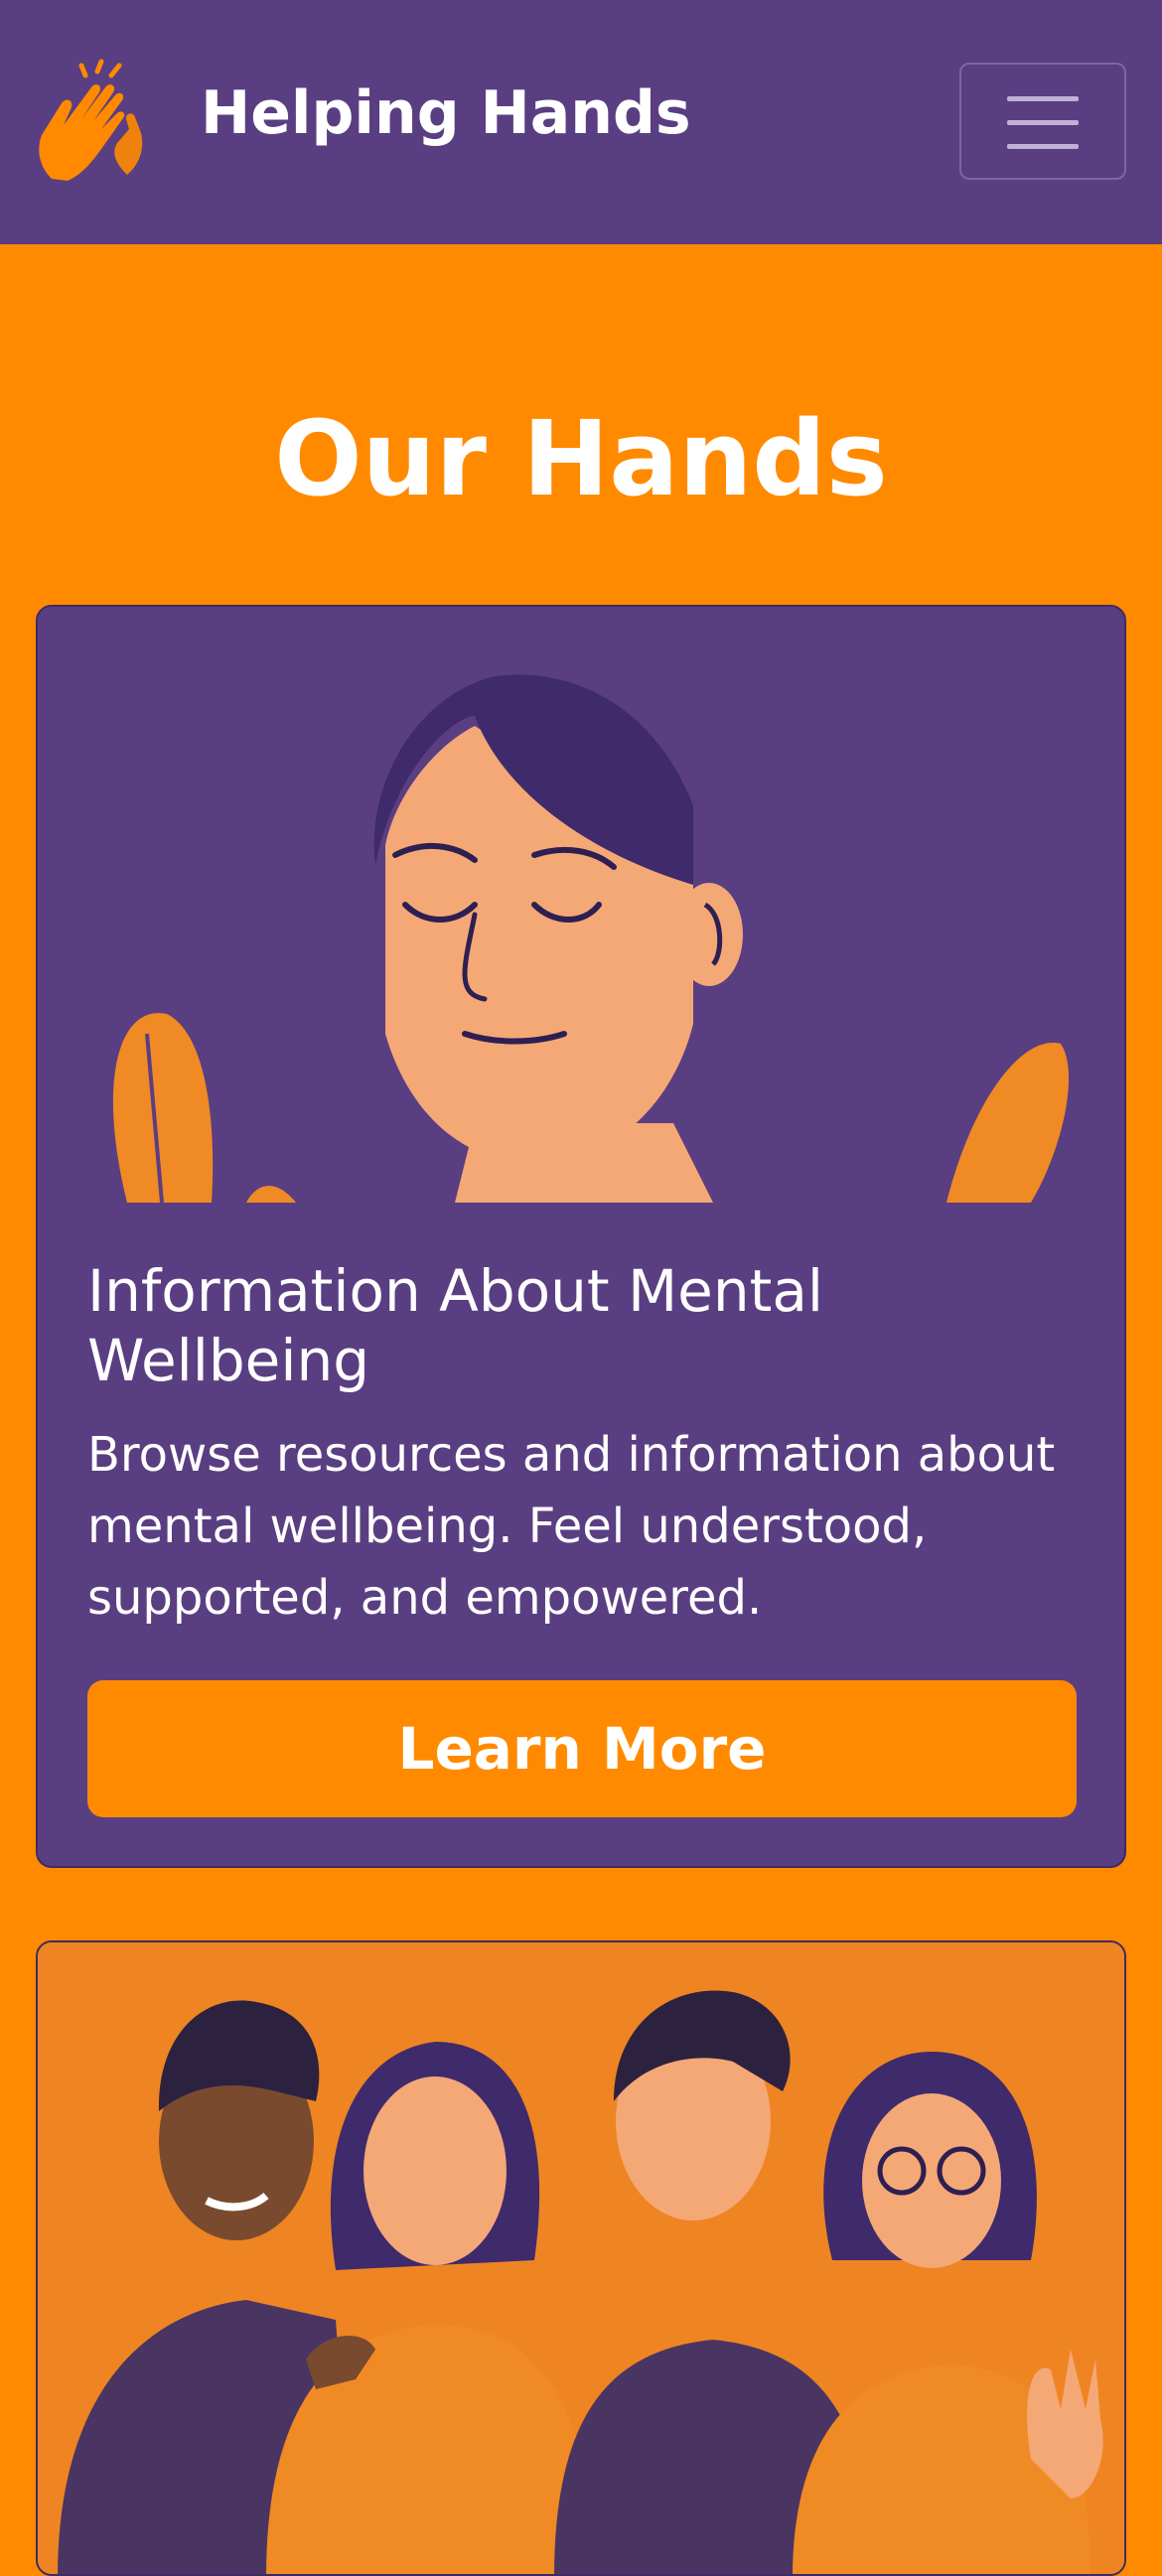  Describe the element at coordinates (446, 113) in the screenshot. I see `brand-name: Helping Hands` at that location.